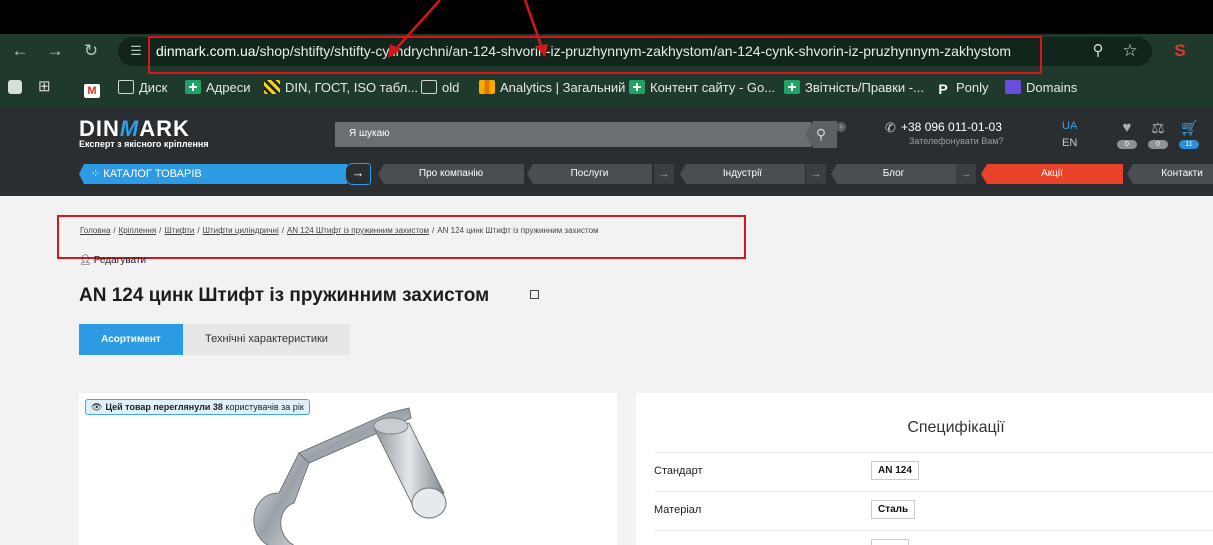 The height and width of the screenshot is (545, 1213). Describe the element at coordinates (841, 127) in the screenshot. I see `search-arrow-icon: ›` at that location.